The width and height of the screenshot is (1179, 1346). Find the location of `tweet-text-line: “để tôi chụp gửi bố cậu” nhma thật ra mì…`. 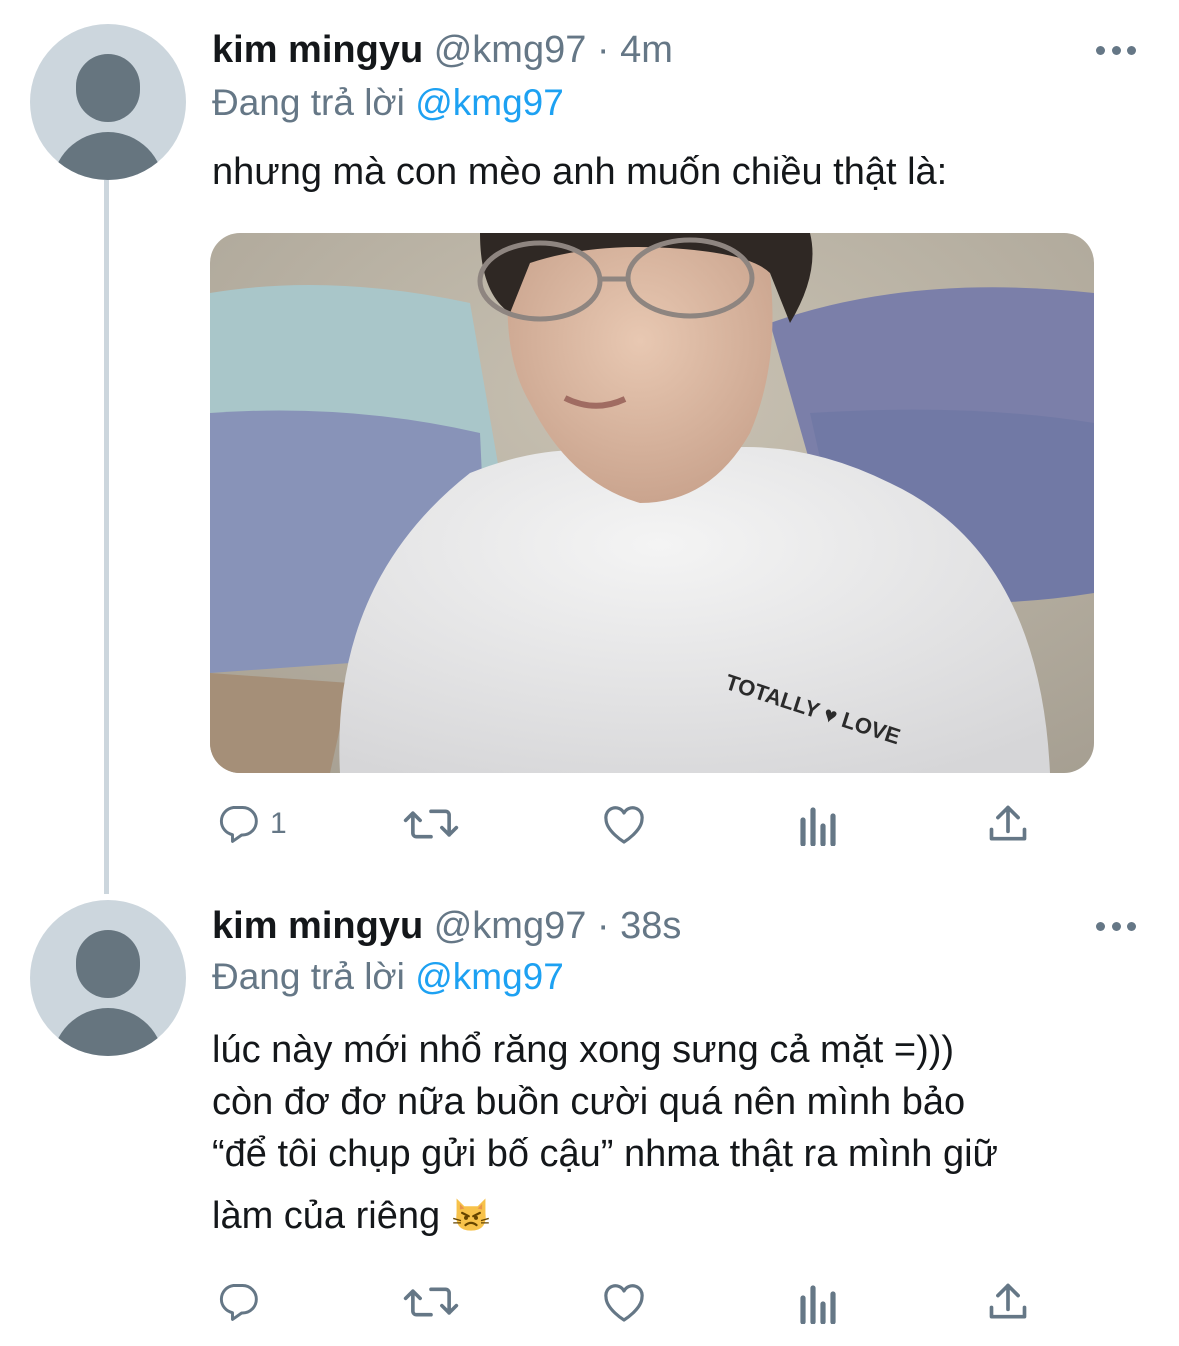

tweet-text-line: “để tôi chụp gửi bố cậu” nhma thật ra mì… is located at coordinates (605, 1154).